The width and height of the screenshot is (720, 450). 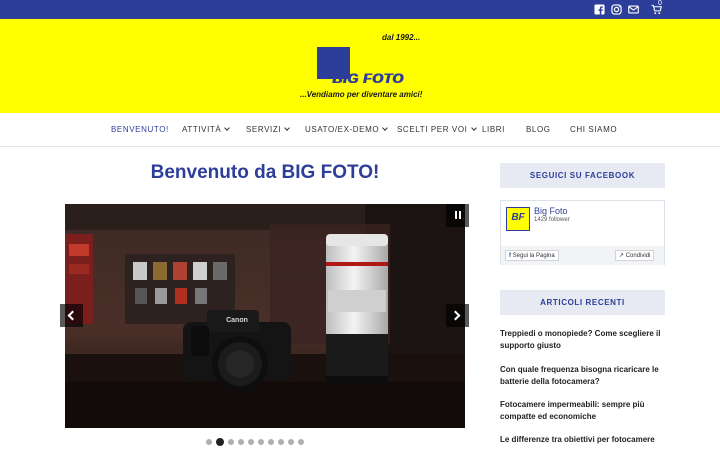 What do you see at coordinates (582, 302) in the screenshot?
I see `recent-posts-title: ARTICOLI RECENTI` at bounding box center [582, 302].